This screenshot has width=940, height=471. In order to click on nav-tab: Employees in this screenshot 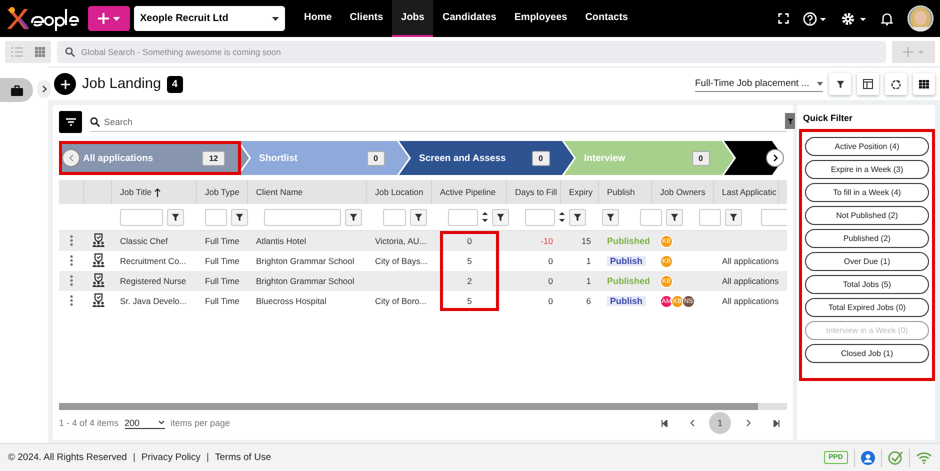, I will do `click(540, 18)`.